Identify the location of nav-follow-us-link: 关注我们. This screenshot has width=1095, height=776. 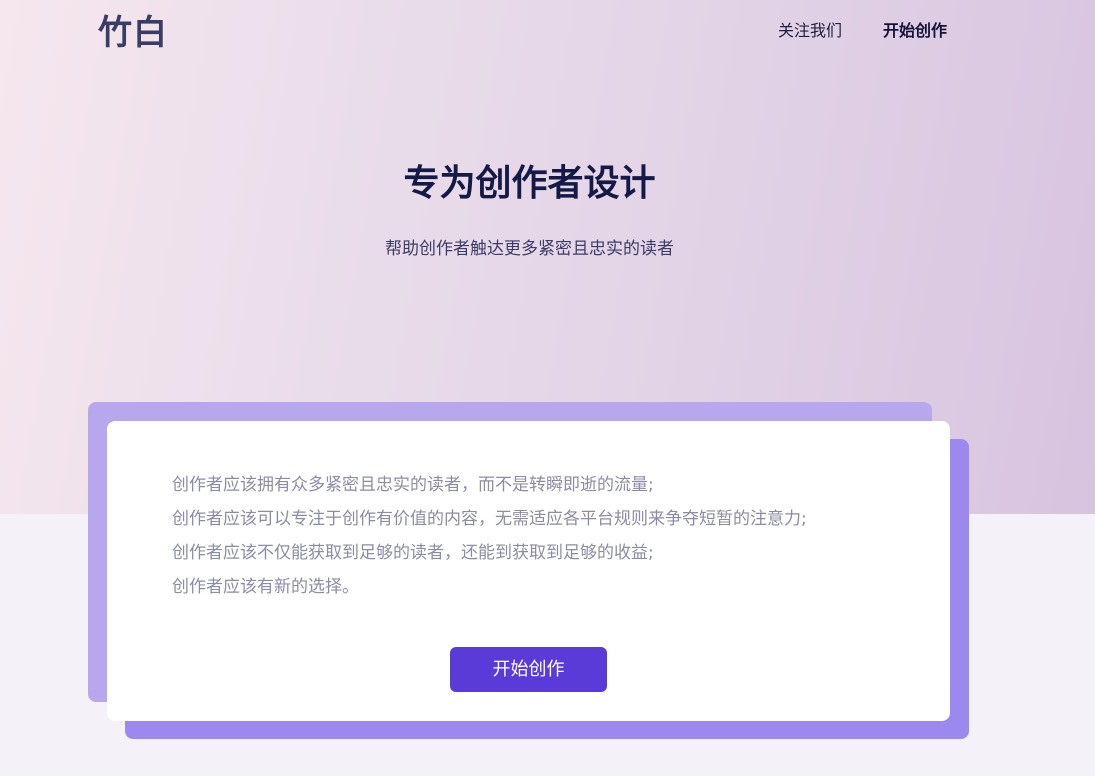
(810, 31).